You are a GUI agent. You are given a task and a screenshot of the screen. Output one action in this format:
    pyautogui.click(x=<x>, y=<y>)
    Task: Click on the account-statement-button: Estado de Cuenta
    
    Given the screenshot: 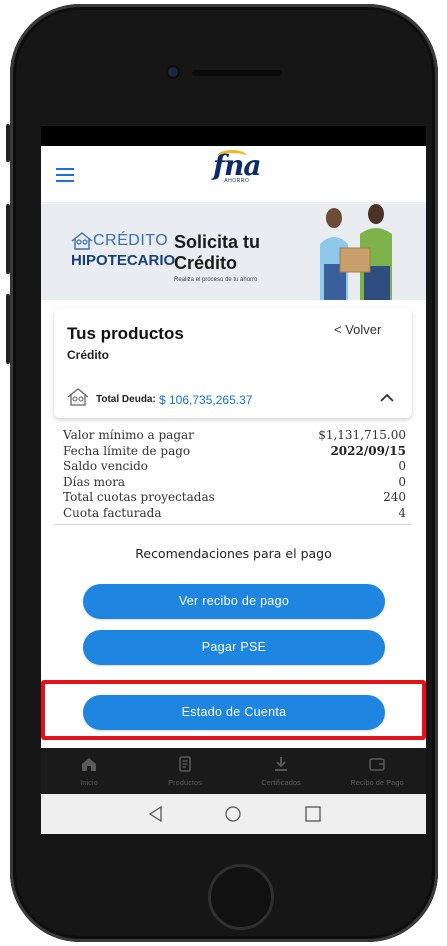 What is the action you would take?
    pyautogui.click(x=234, y=712)
    